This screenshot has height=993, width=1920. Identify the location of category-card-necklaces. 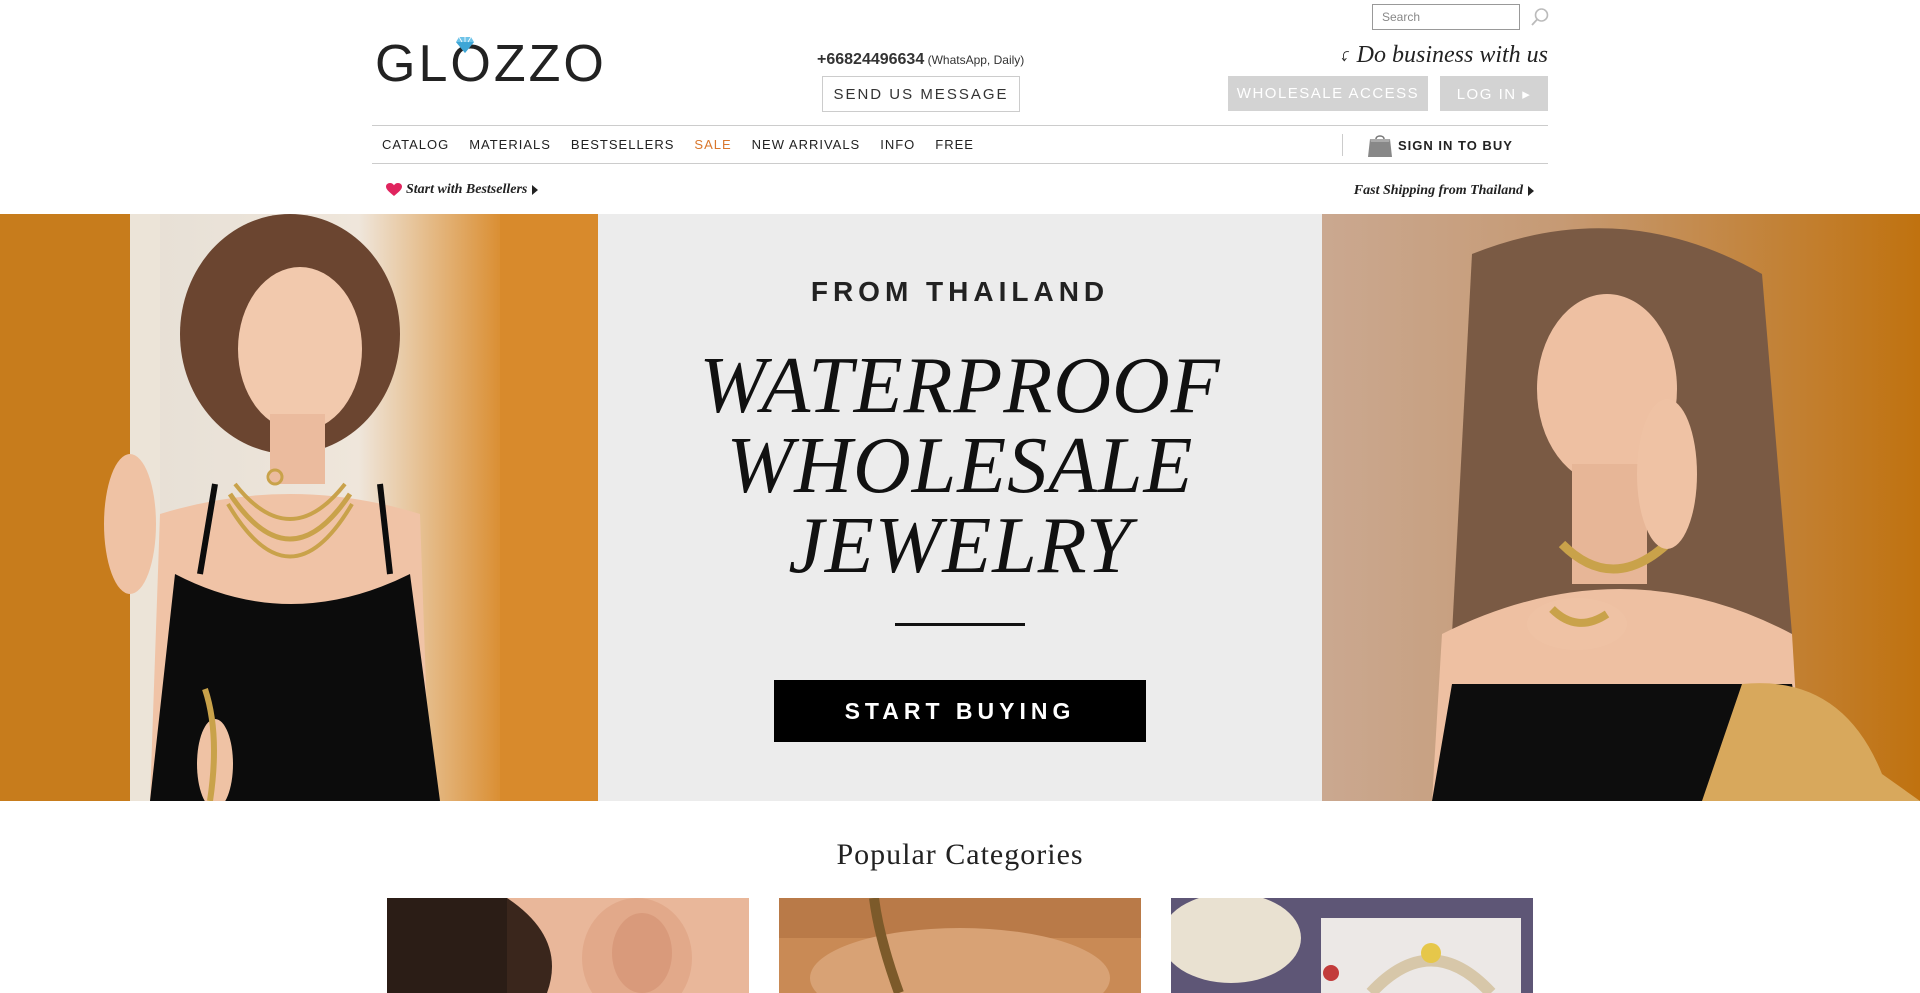
(960, 945).